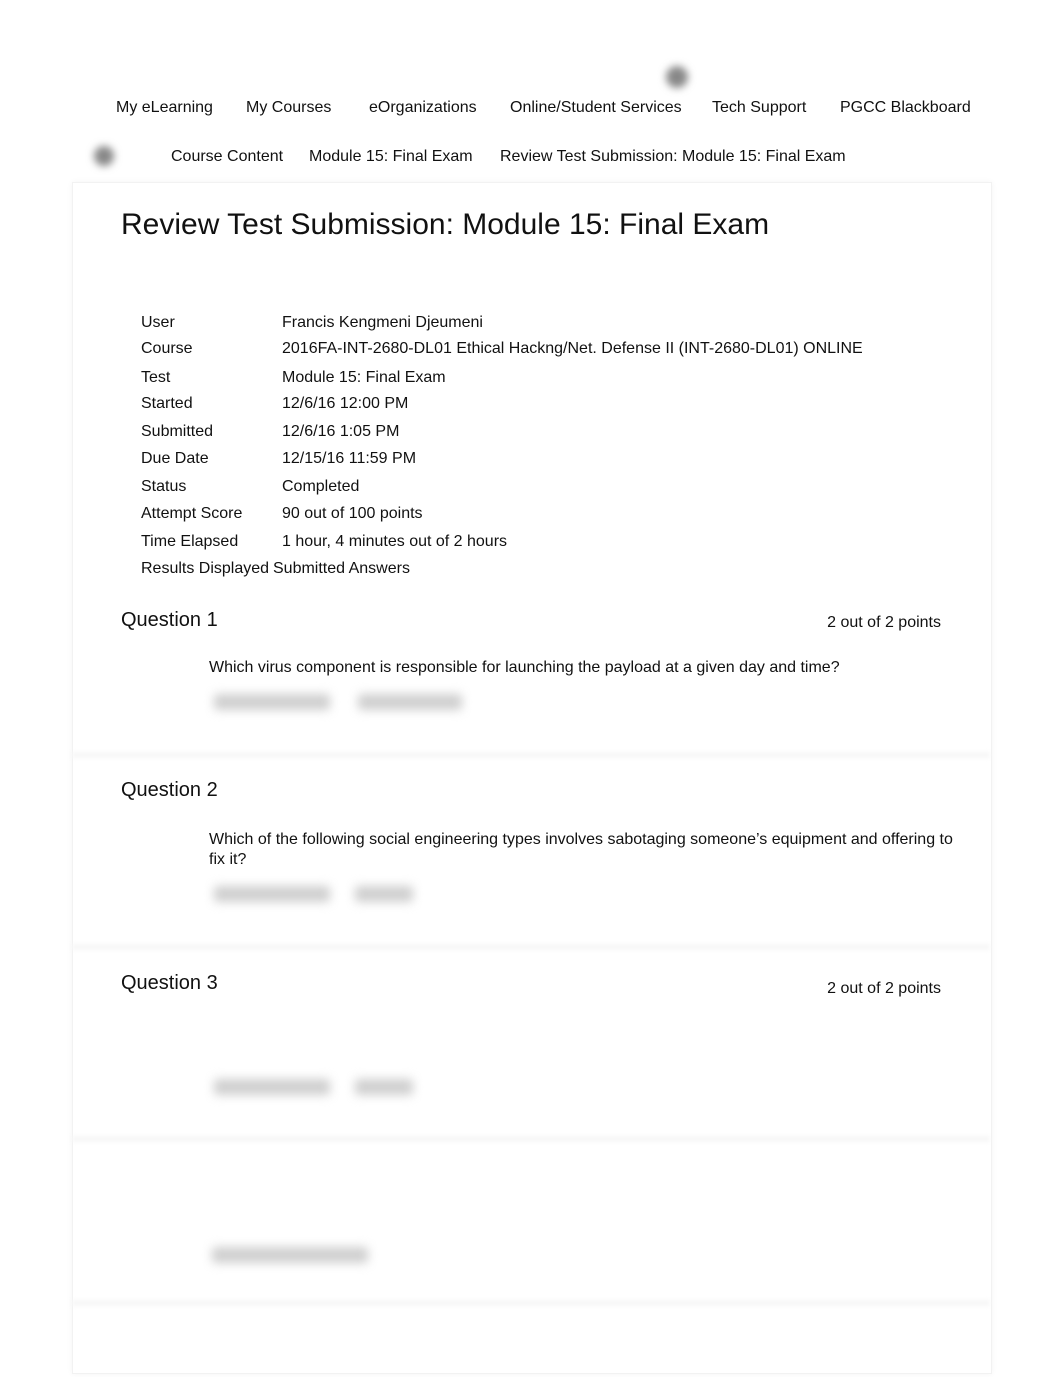  What do you see at coordinates (164, 108) in the screenshot?
I see `nav-my-elearning: My eLearning` at bounding box center [164, 108].